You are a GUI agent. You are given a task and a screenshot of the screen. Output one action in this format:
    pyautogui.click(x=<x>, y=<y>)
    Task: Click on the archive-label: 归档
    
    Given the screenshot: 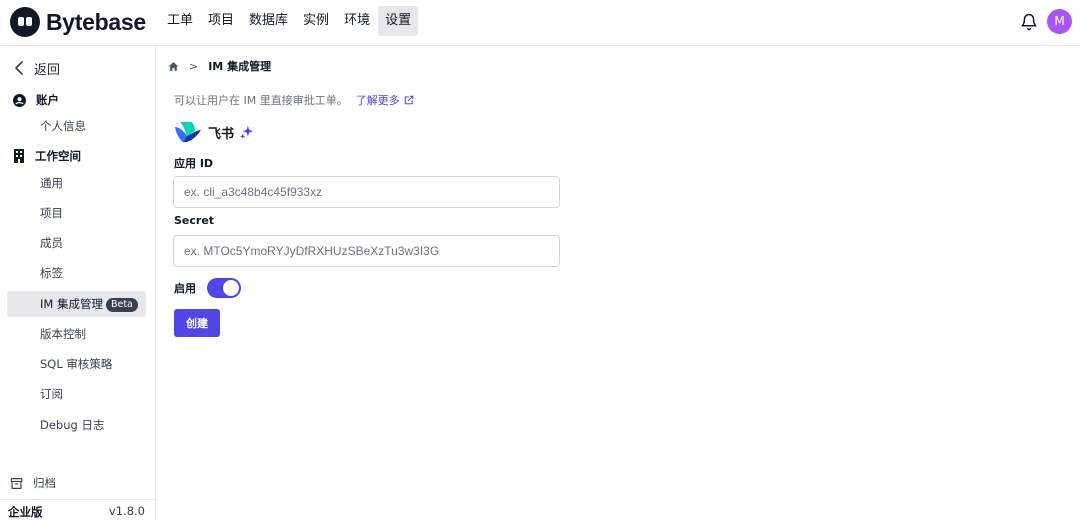 What is the action you would take?
    pyautogui.click(x=44, y=483)
    